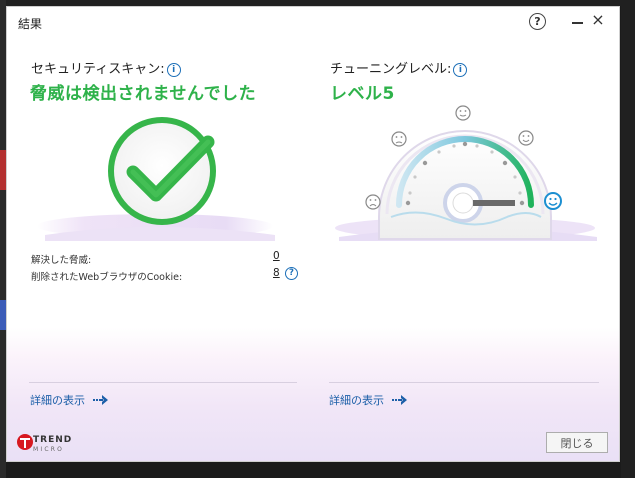 Image resolution: width=635 pixels, height=478 pixels. I want to click on desktop-right-strip, so click(628, 239).